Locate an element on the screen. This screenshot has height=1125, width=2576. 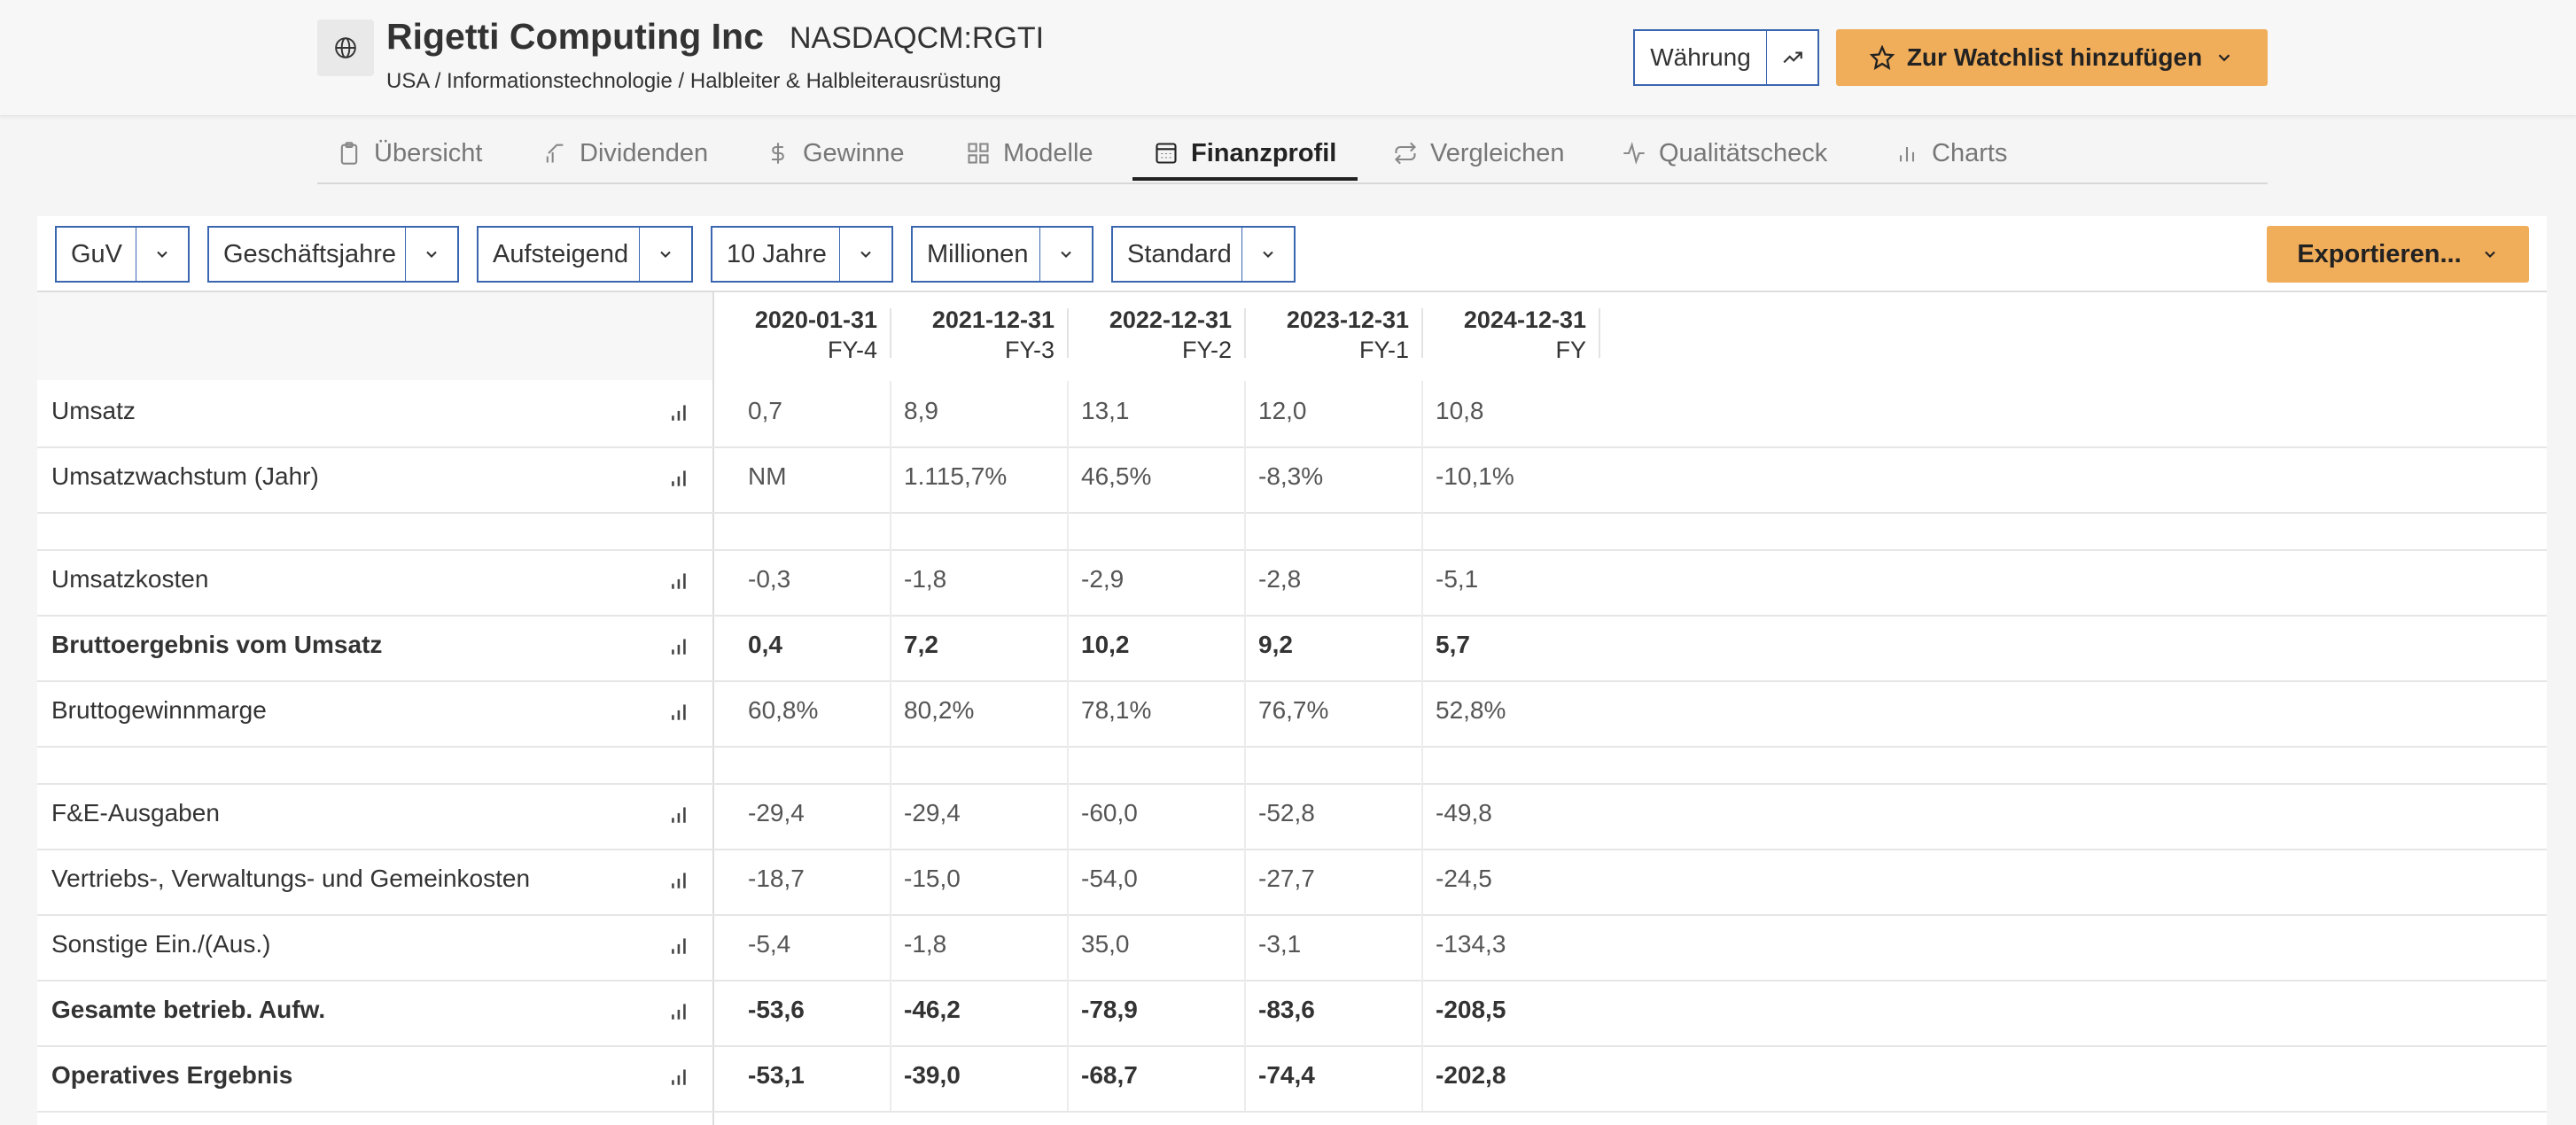
table-cell: 10,2 is located at coordinates (1106, 644).